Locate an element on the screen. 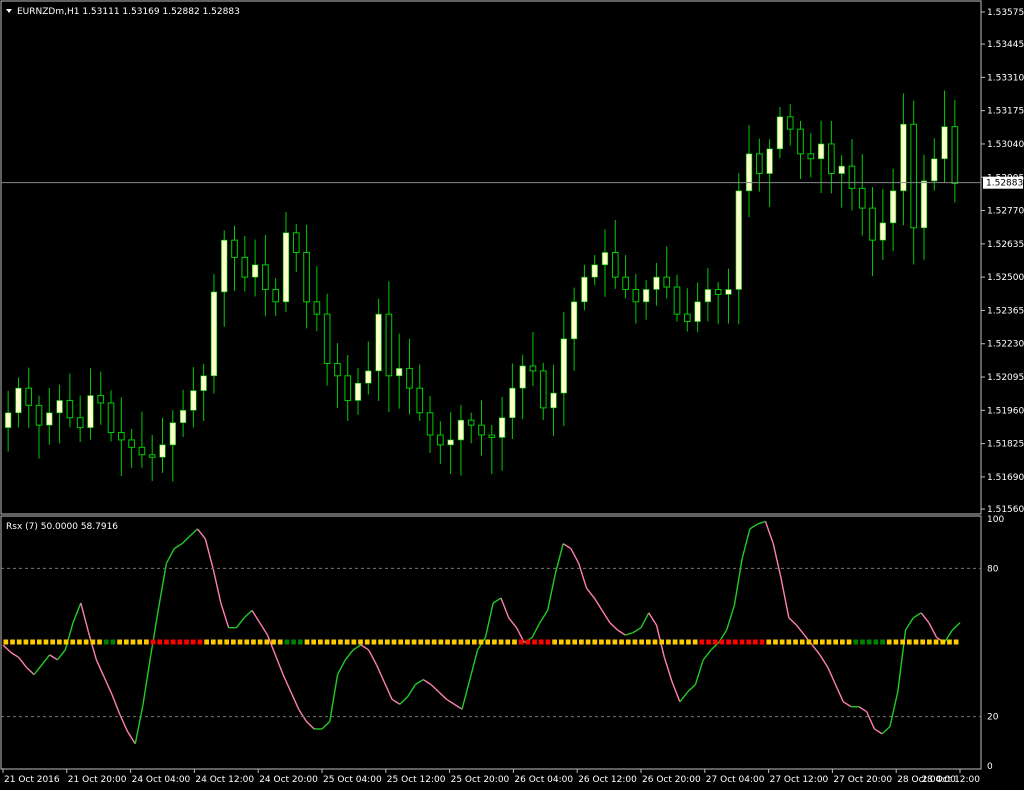 This screenshot has height=790, width=1024. time-tick-label: 26 Oct 20:00 is located at coordinates (671, 780).